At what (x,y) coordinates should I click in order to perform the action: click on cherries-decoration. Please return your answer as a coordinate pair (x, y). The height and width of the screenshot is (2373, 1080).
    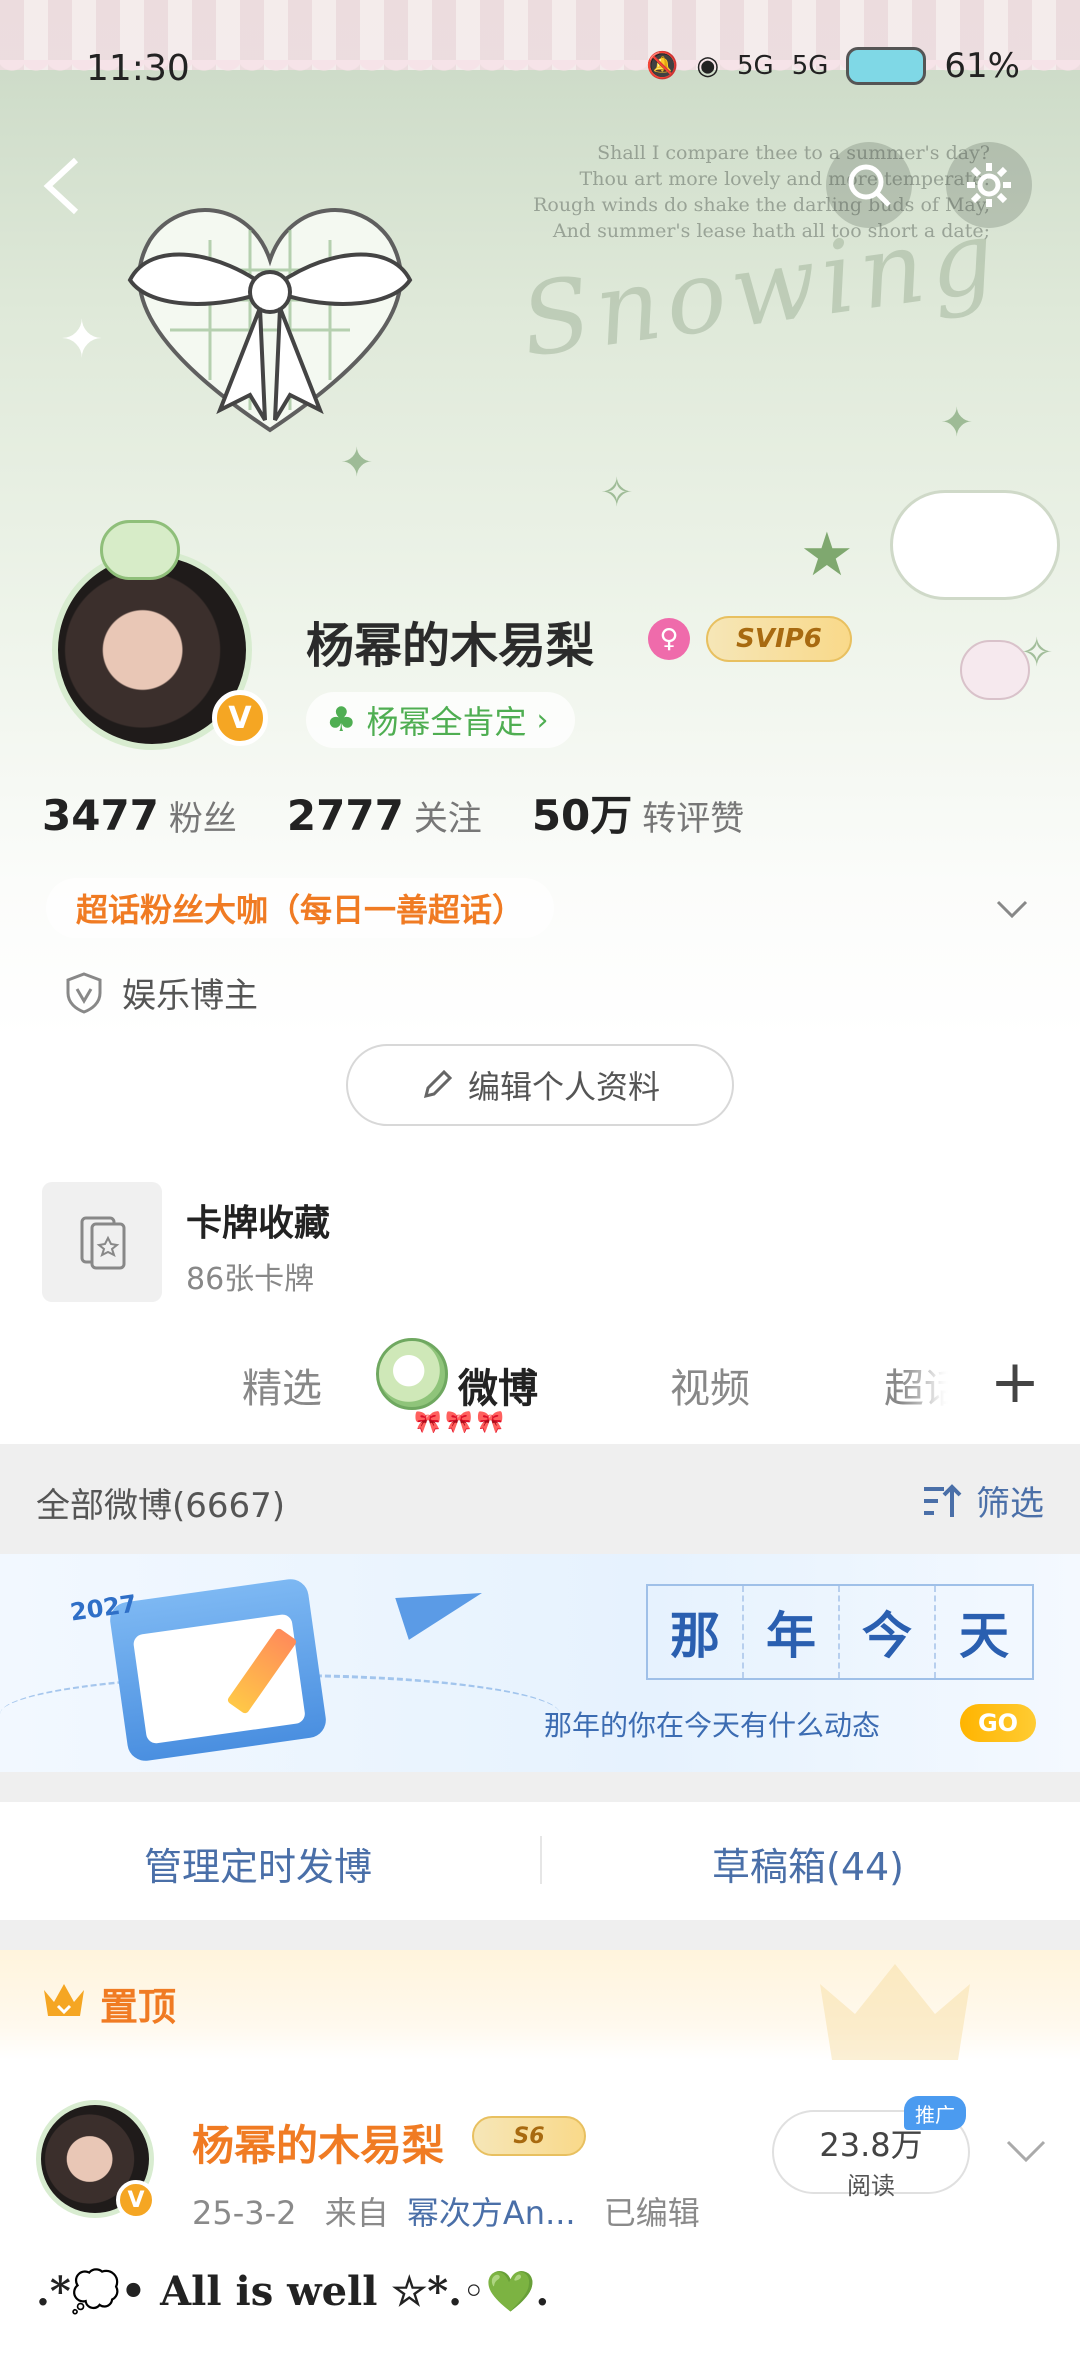
    Looking at the image, I should click on (995, 670).